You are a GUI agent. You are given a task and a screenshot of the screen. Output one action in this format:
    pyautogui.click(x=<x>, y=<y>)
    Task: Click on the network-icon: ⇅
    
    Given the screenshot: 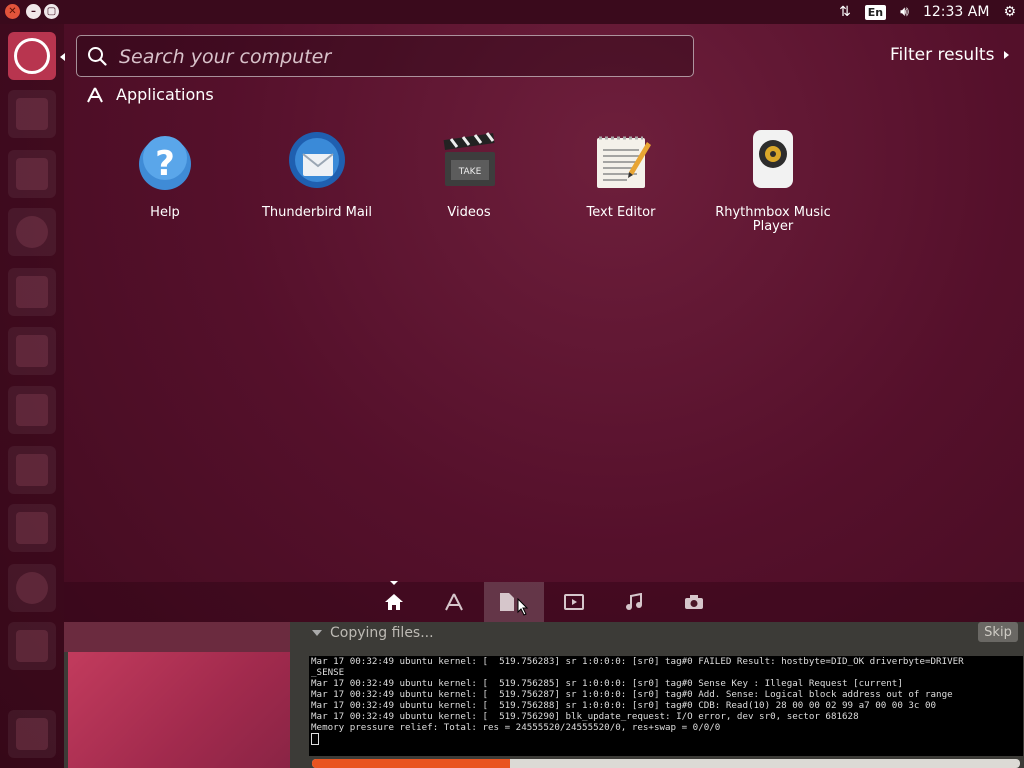 What is the action you would take?
    pyautogui.click(x=845, y=12)
    